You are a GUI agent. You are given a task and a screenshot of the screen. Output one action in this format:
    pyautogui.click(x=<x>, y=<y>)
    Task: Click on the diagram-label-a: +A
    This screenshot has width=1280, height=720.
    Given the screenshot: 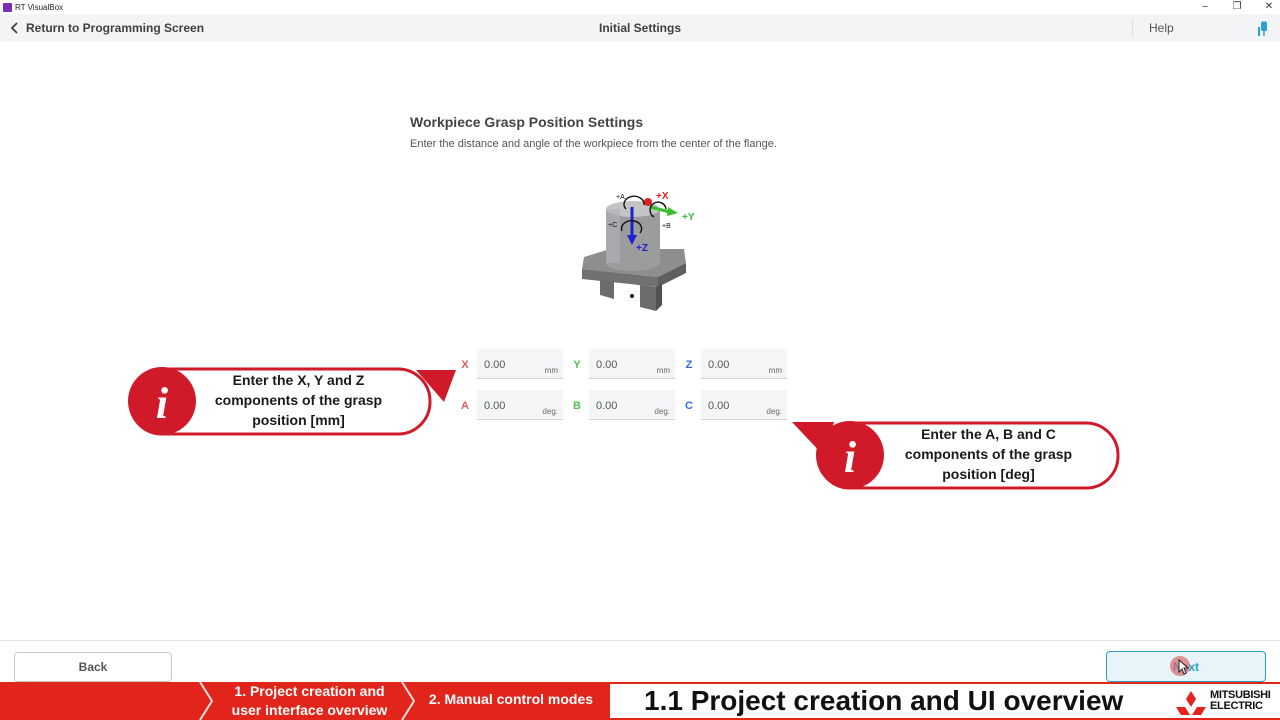 What is the action you would take?
    pyautogui.click(x=620, y=197)
    